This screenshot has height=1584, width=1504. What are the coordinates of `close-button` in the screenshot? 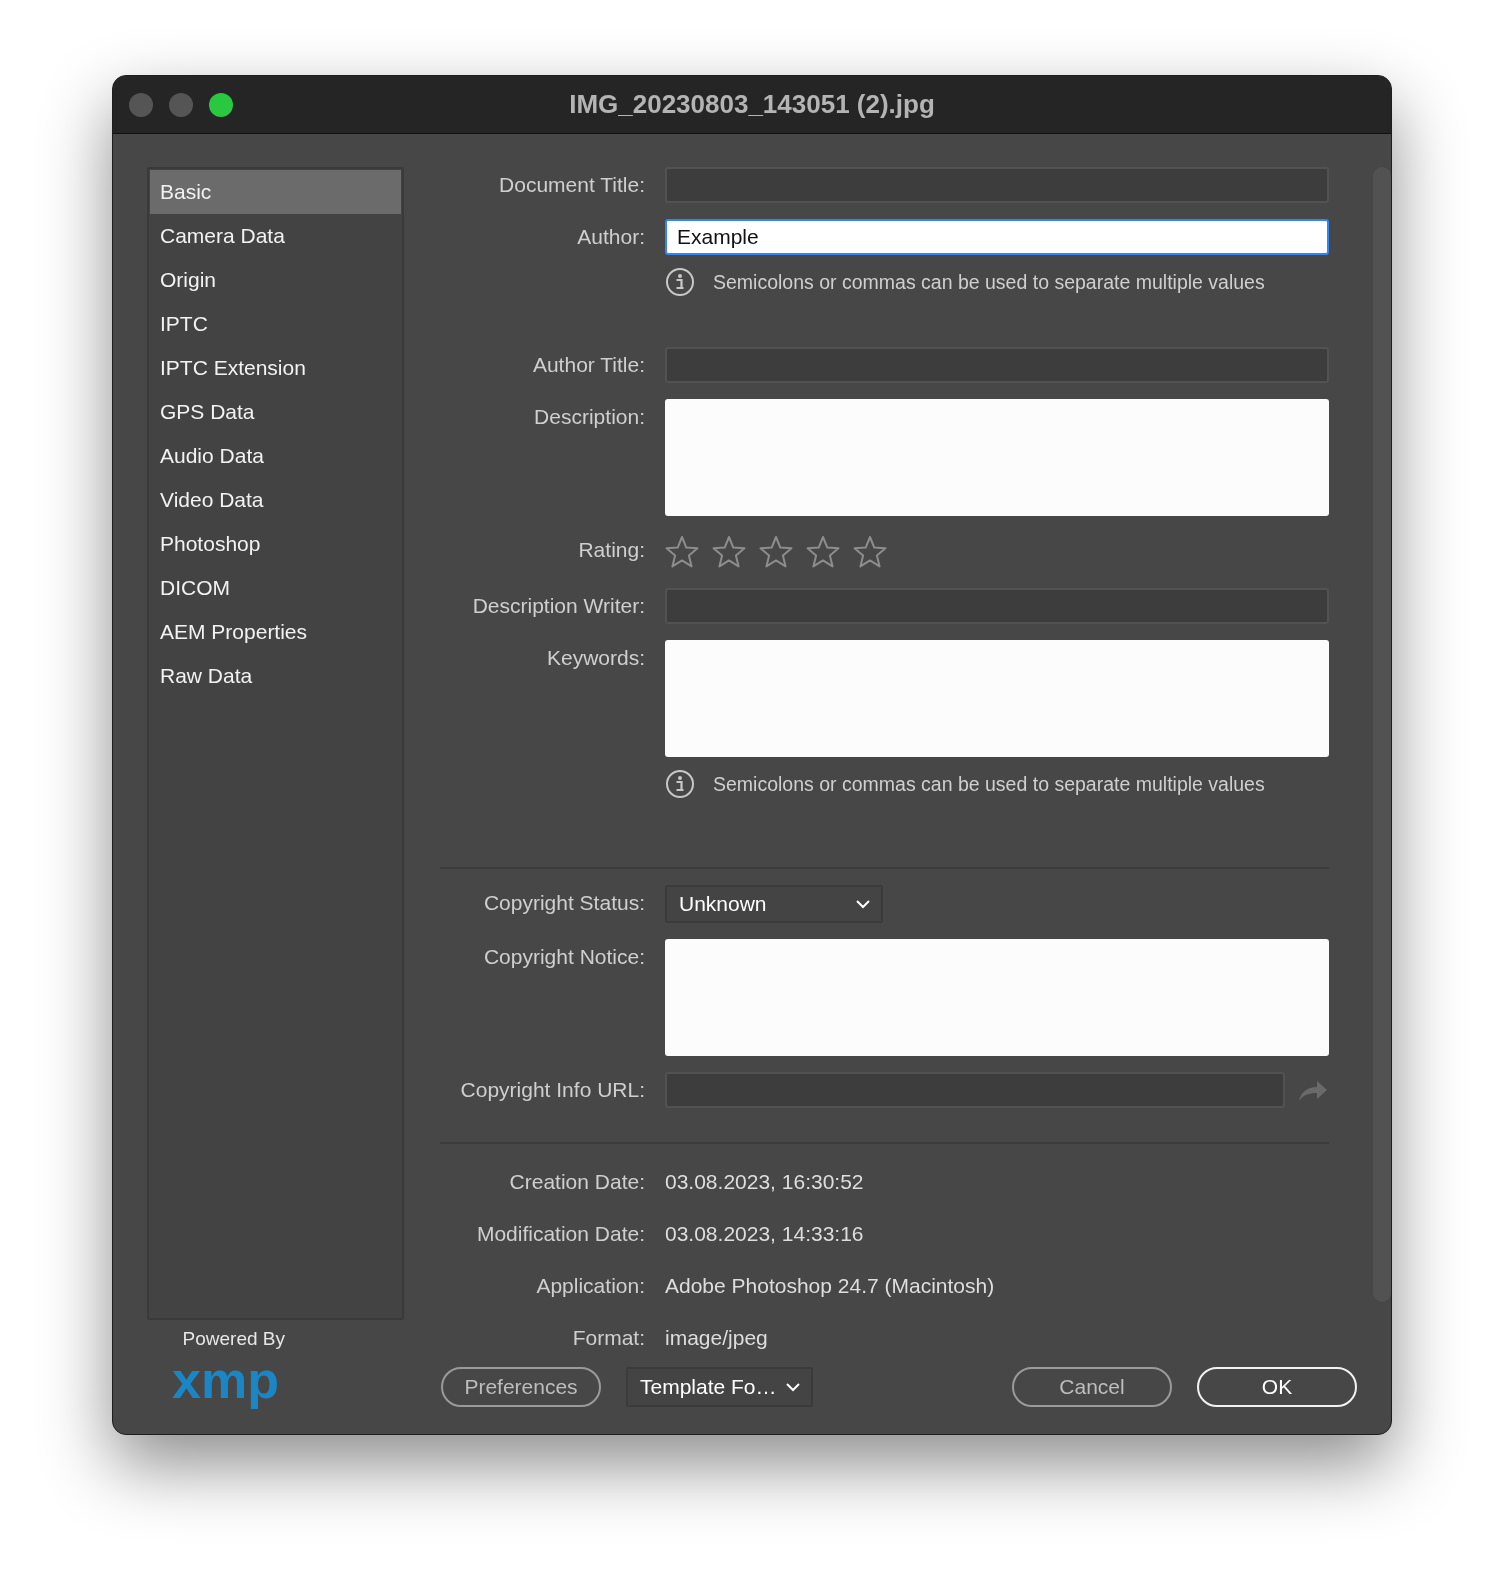 It's located at (141, 104).